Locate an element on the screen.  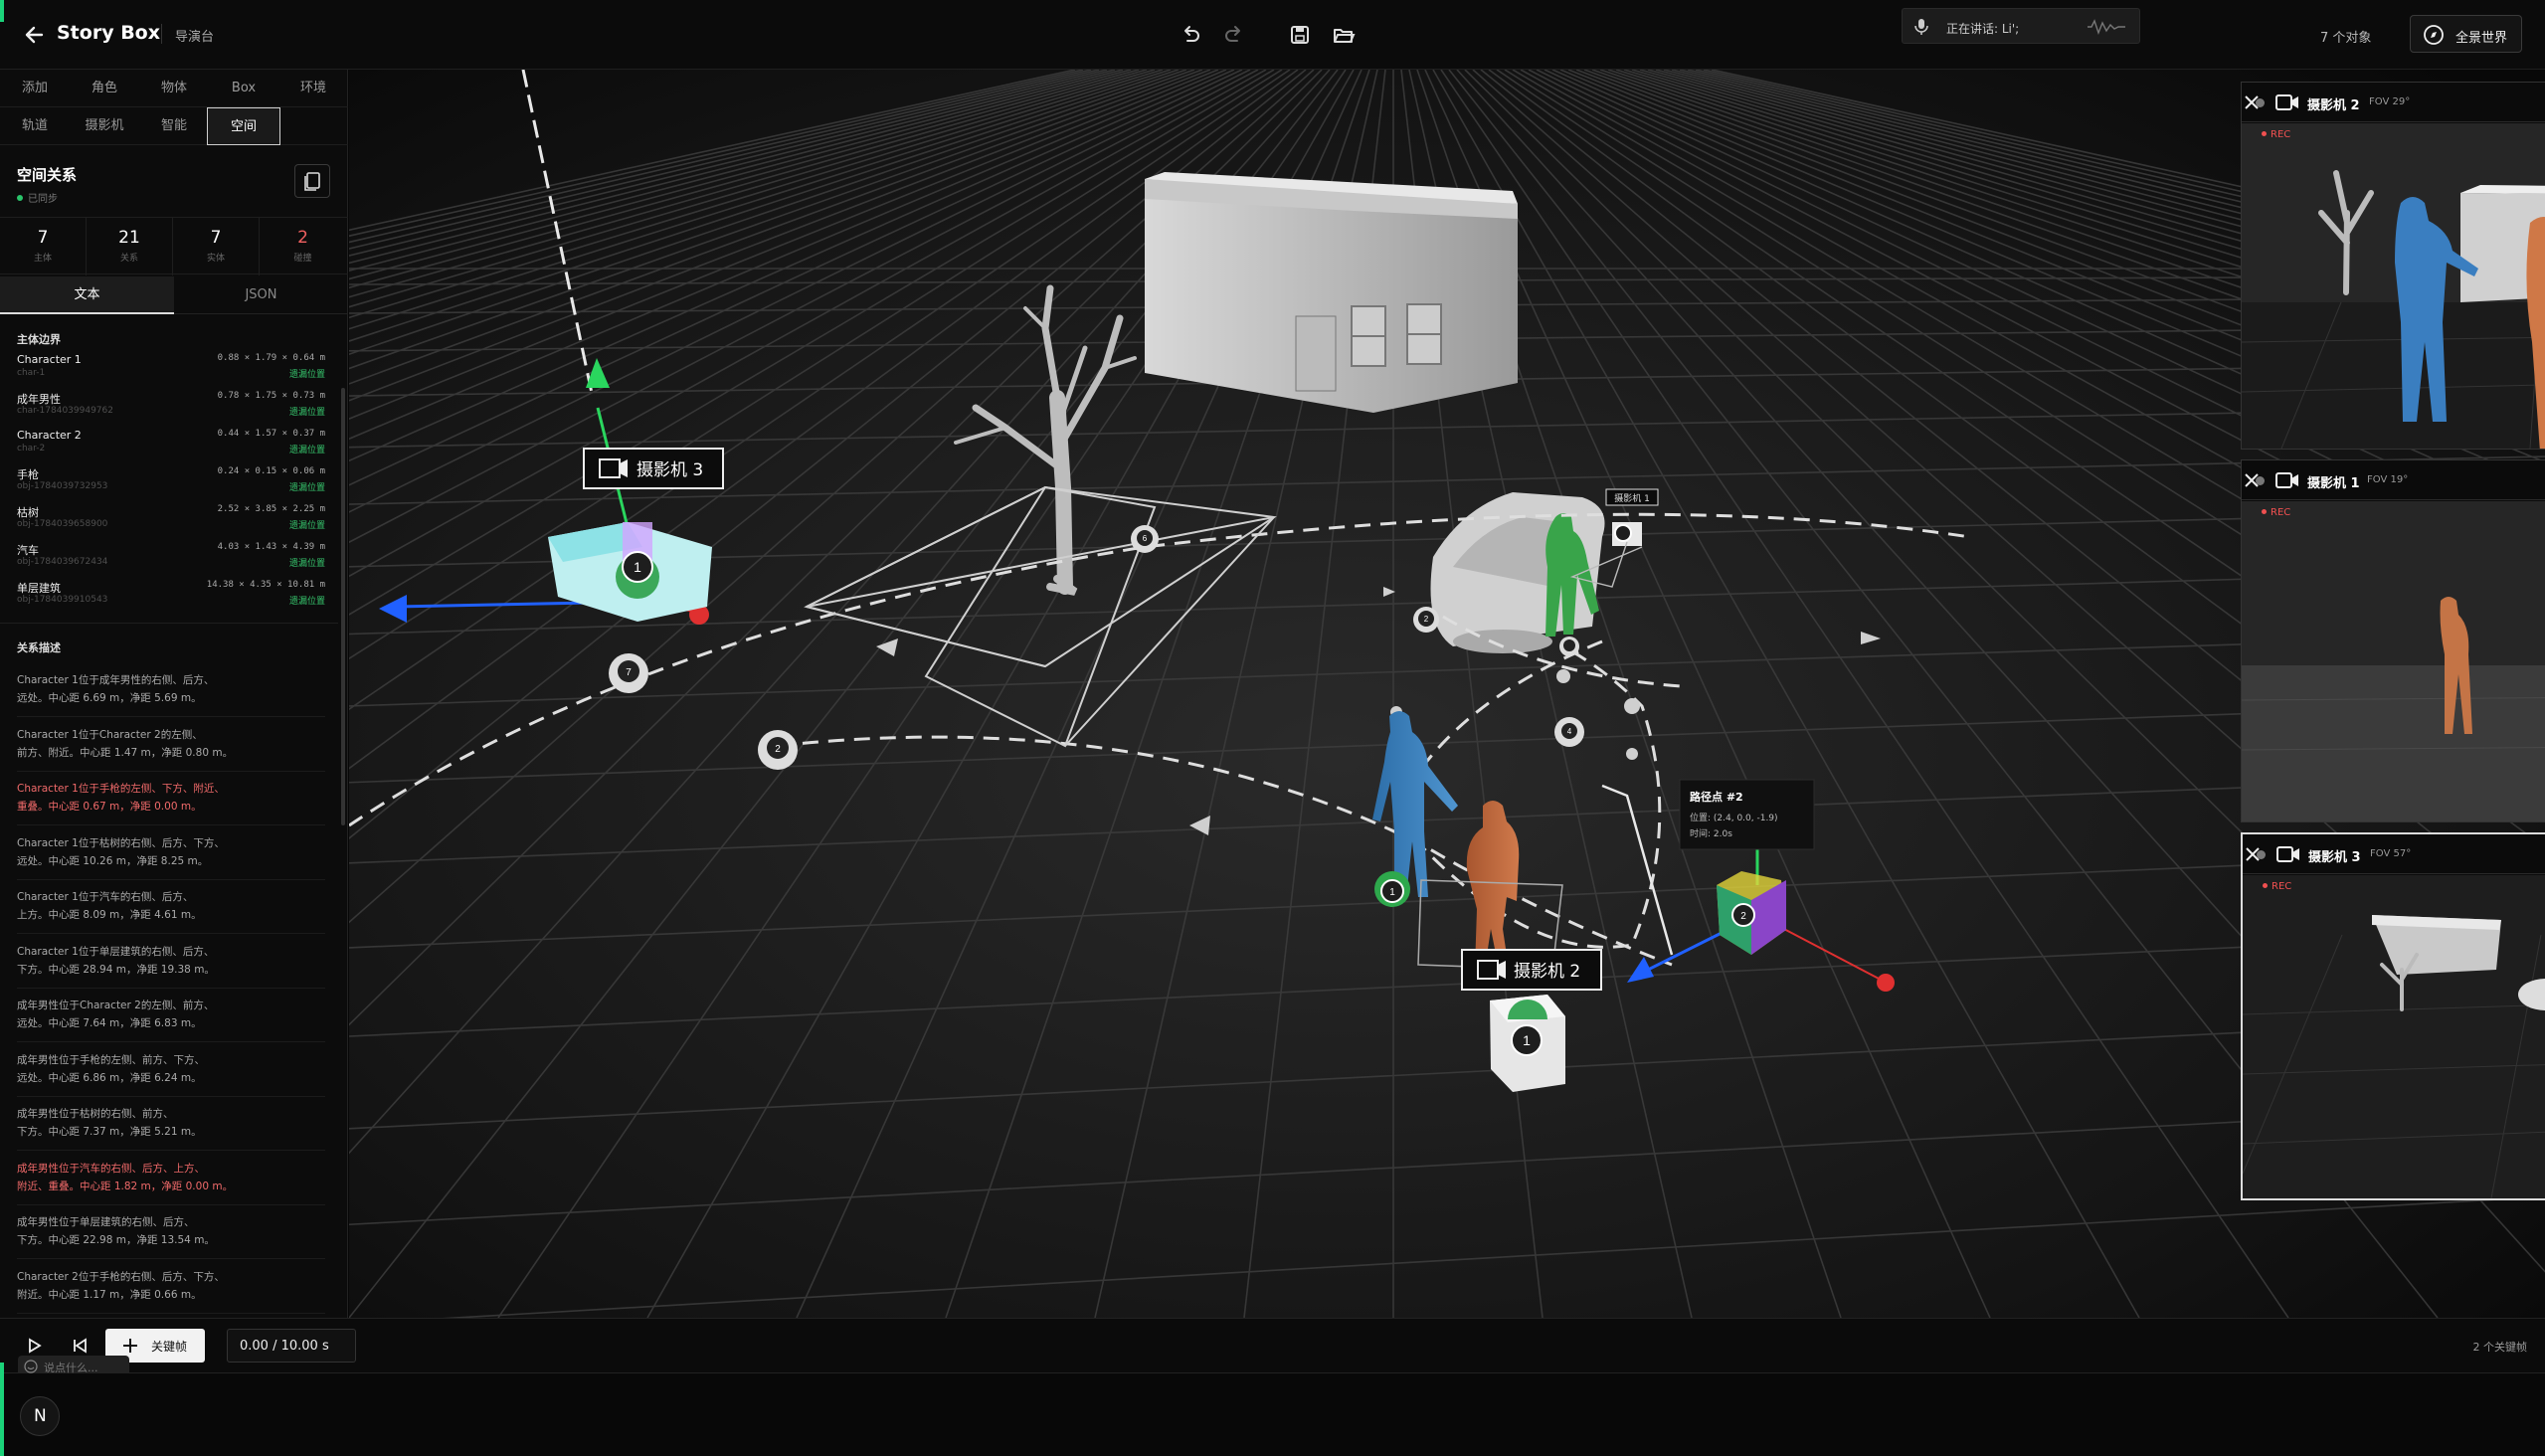
relation-item: 成年男性位于枯树的右侧、前方、 下方。中心距 7.37 m，净距 5.21 m。 is located at coordinates (171, 1123).